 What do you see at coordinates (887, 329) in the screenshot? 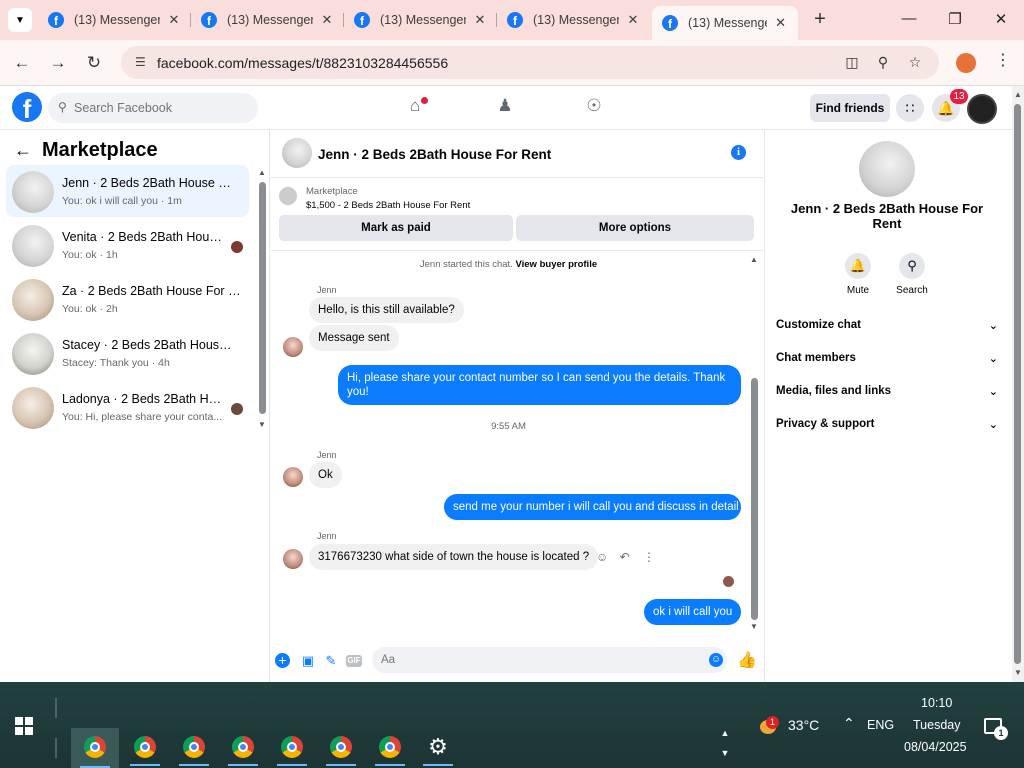
I see `customize-chat-row: Customize chat ⌄` at bounding box center [887, 329].